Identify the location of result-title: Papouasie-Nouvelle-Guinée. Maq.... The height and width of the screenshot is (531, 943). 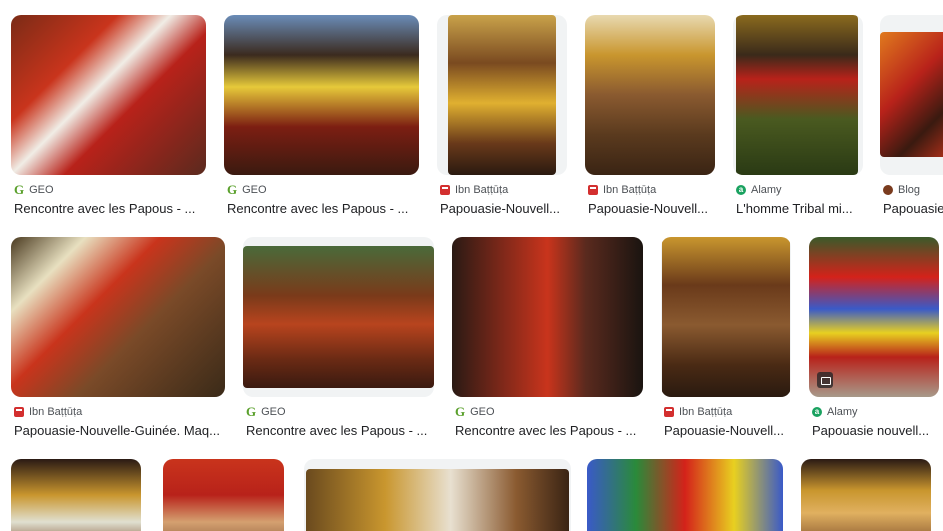
(118, 432).